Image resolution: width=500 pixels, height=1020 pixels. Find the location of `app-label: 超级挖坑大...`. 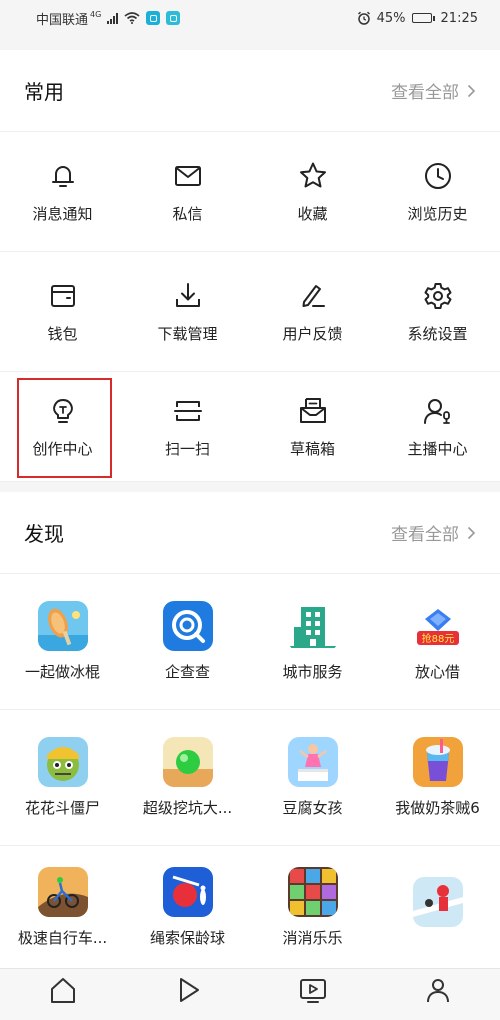

app-label: 超级挖坑大... is located at coordinates (187, 808).